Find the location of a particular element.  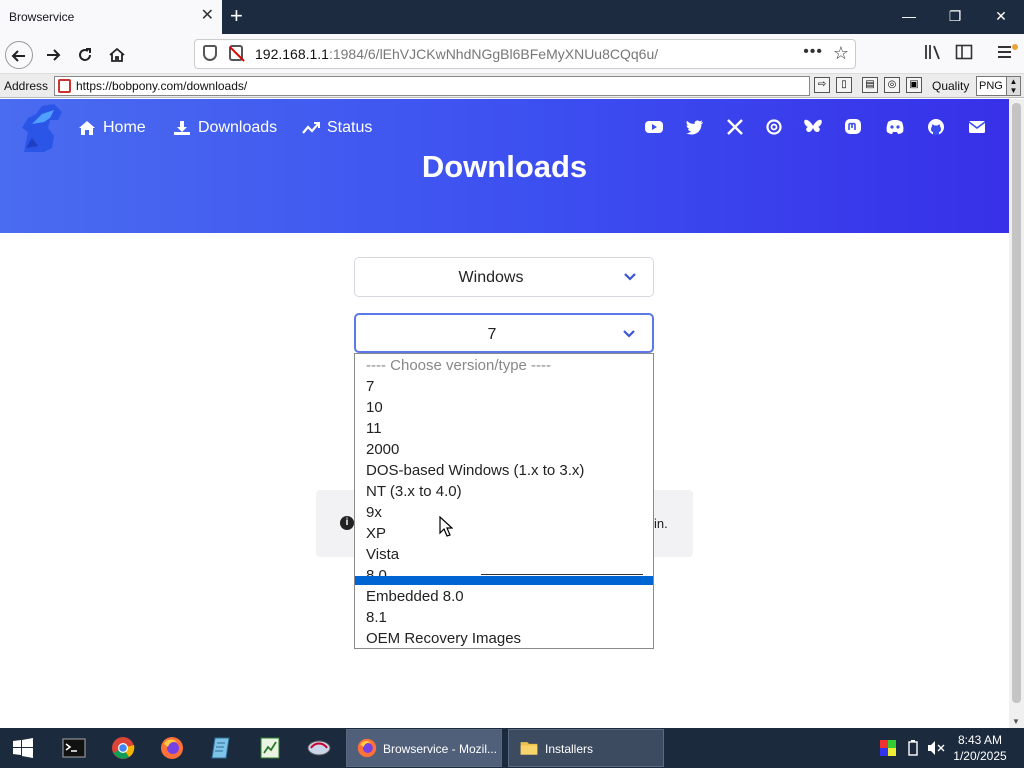

home-button is located at coordinates (117, 55).